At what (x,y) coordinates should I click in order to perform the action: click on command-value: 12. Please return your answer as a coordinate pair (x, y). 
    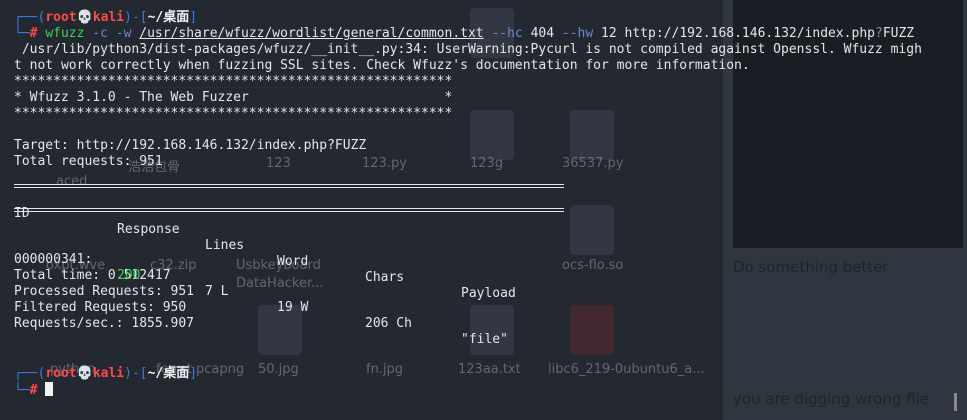
    Looking at the image, I should click on (609, 33).